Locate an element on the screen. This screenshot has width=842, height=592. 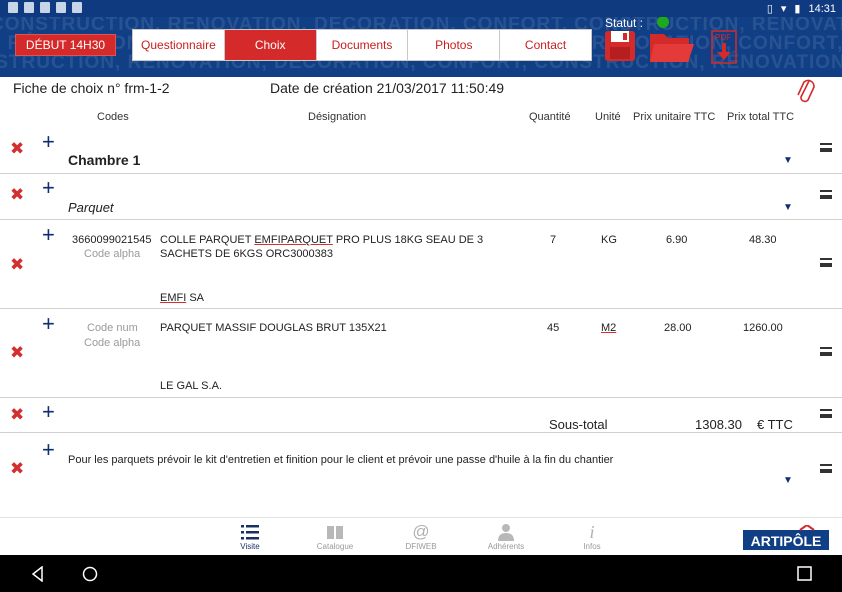
column-quantite: Quantité is located at coordinates (550, 117).